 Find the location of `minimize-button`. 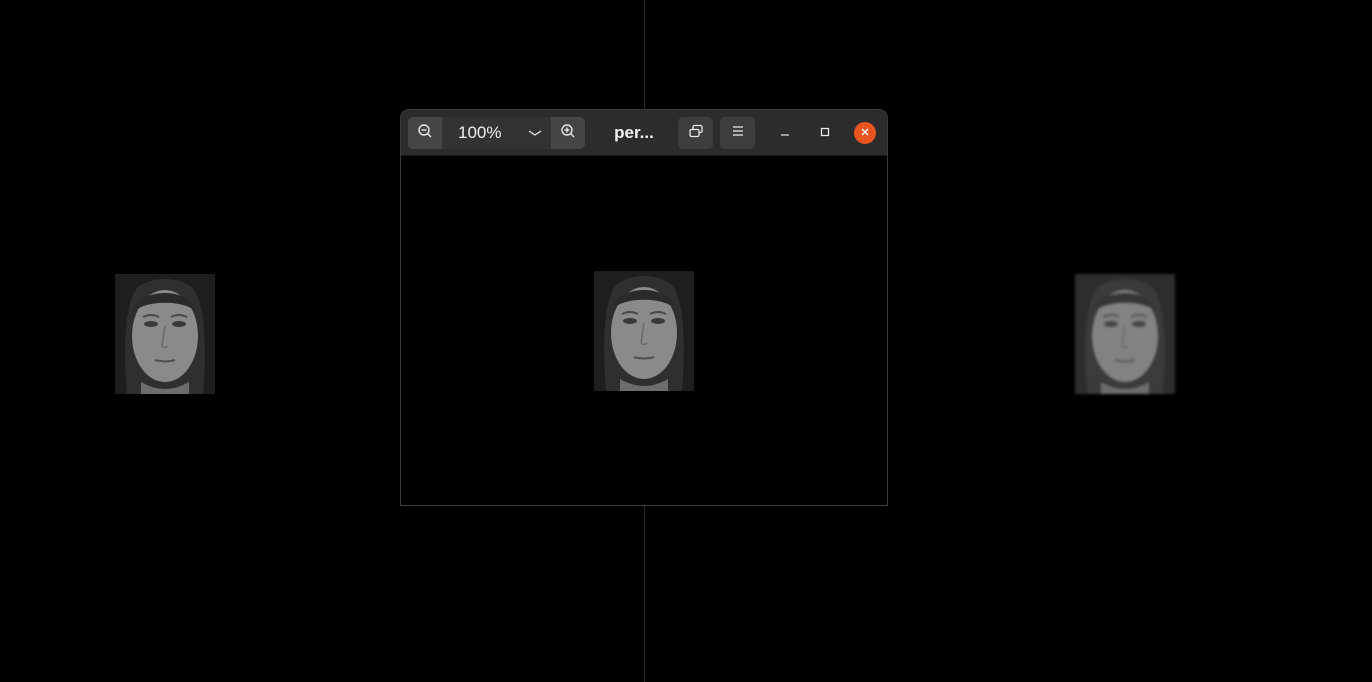

minimize-button is located at coordinates (785, 133).